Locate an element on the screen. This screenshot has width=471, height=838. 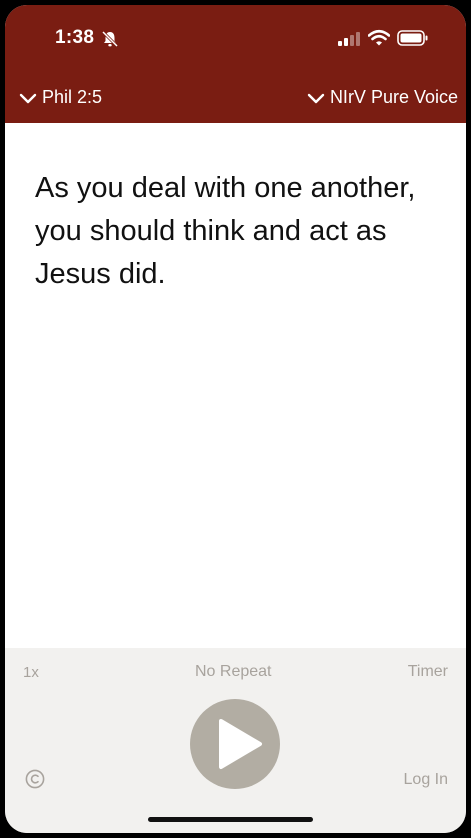
version-label: NIrV Pure Voice is located at coordinates (393, 97).